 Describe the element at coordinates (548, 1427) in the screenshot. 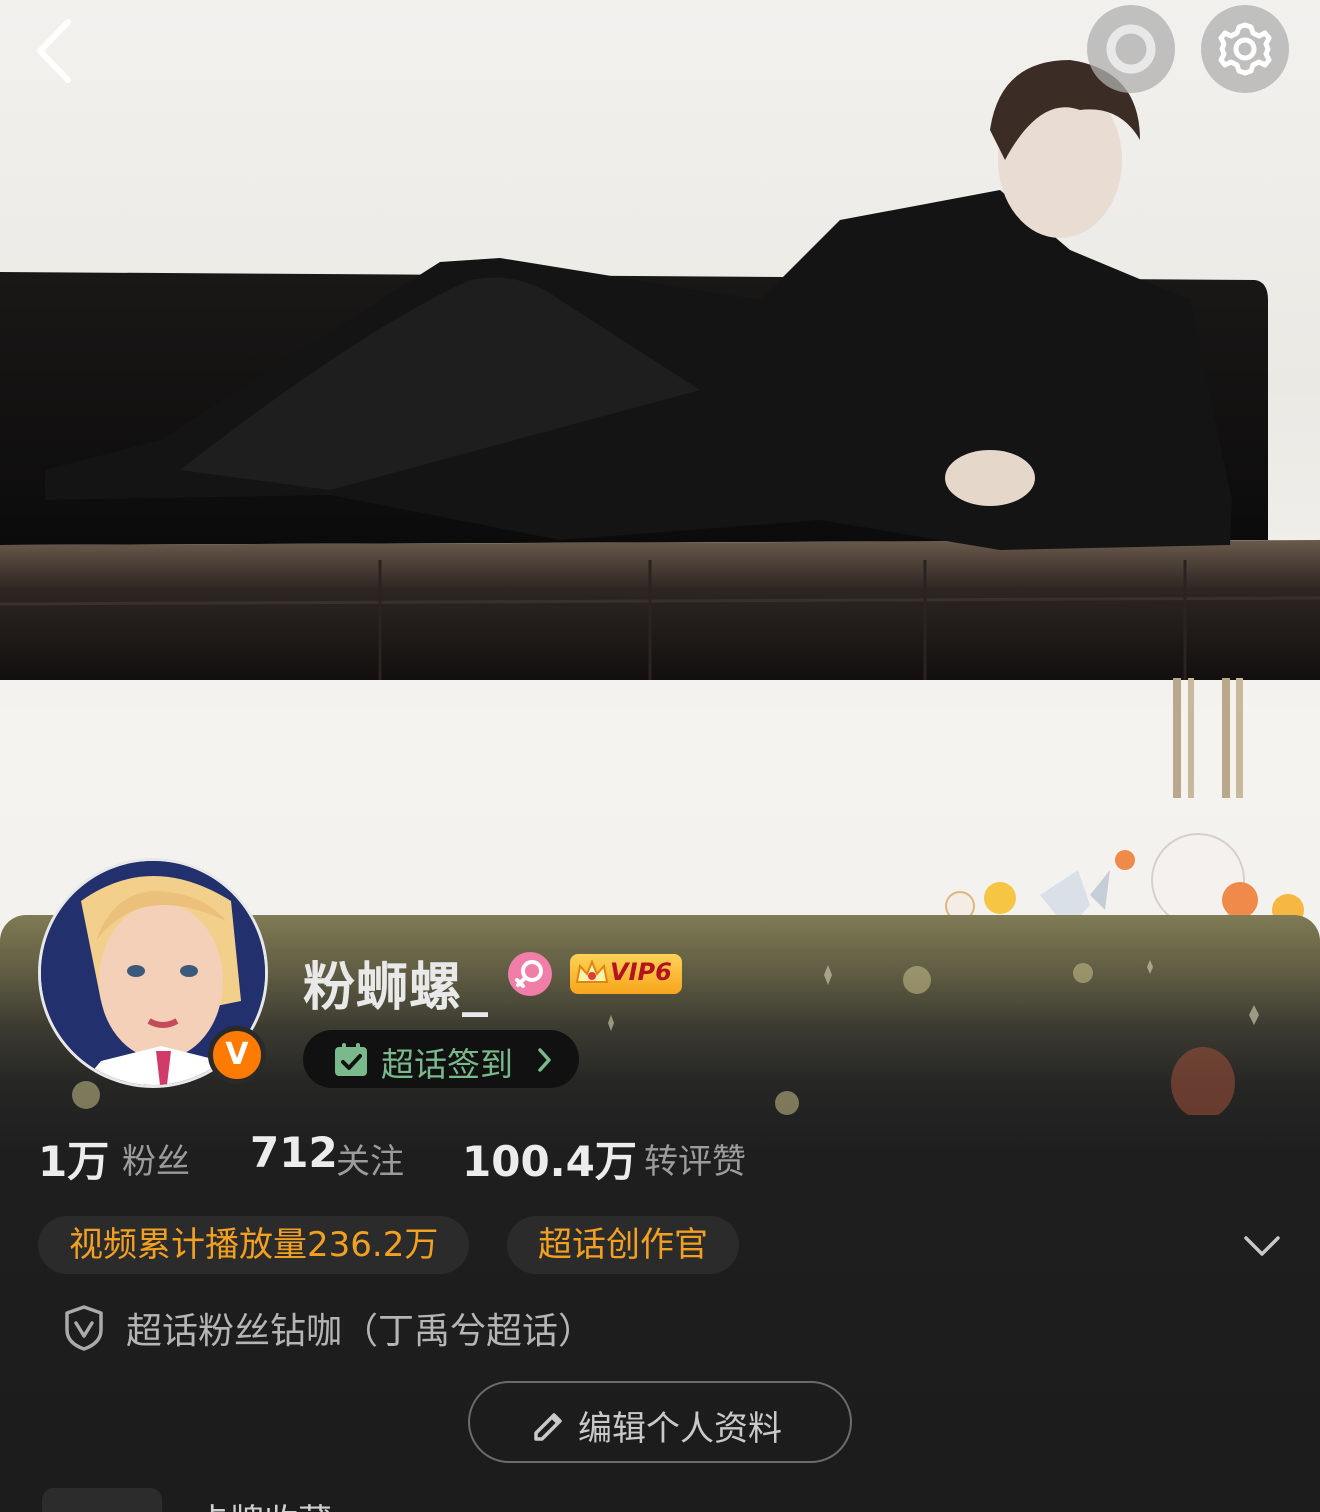

I see `pencil-icon` at that location.